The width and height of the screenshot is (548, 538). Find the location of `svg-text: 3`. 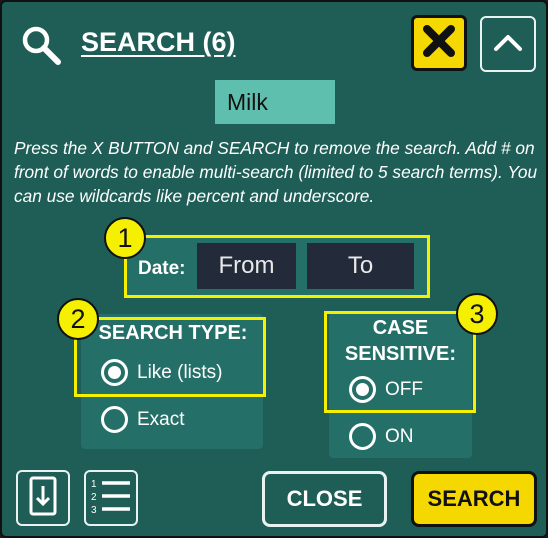

svg-text: 3 is located at coordinates (94, 510).